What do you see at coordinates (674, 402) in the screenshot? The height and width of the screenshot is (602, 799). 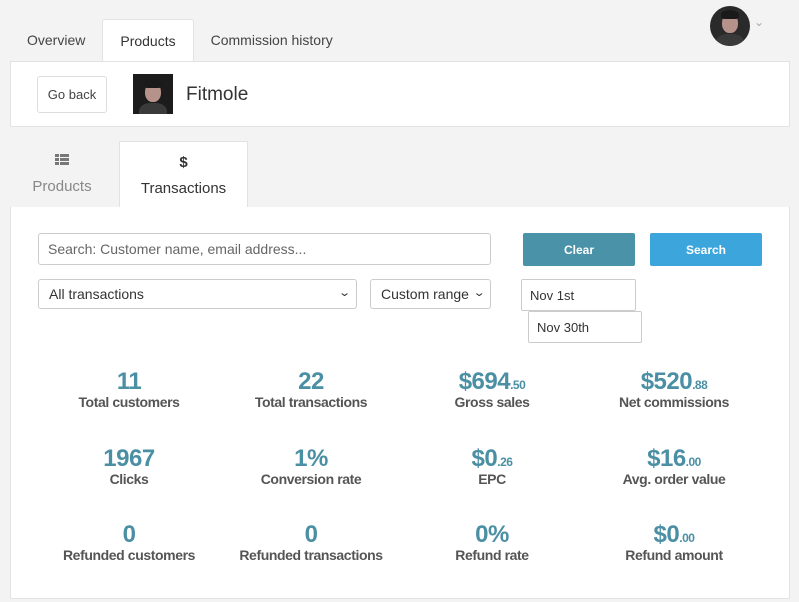 I see `stat-label: Net commissions` at bounding box center [674, 402].